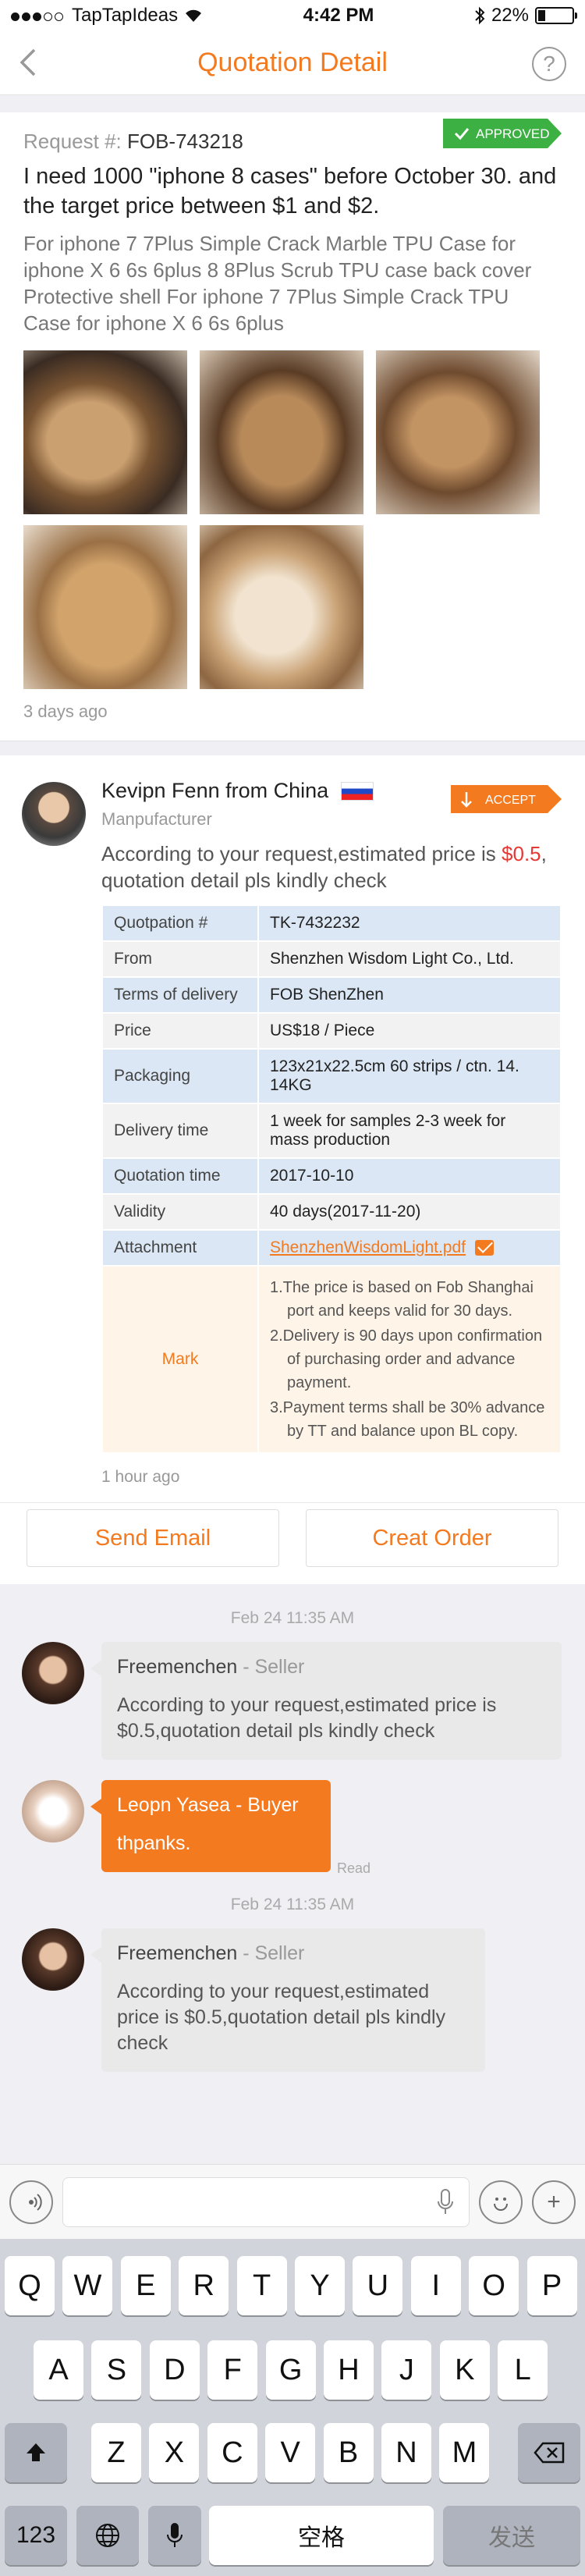 The height and width of the screenshot is (2576, 585). What do you see at coordinates (485, 1248) in the screenshot?
I see `mail-icon` at bounding box center [485, 1248].